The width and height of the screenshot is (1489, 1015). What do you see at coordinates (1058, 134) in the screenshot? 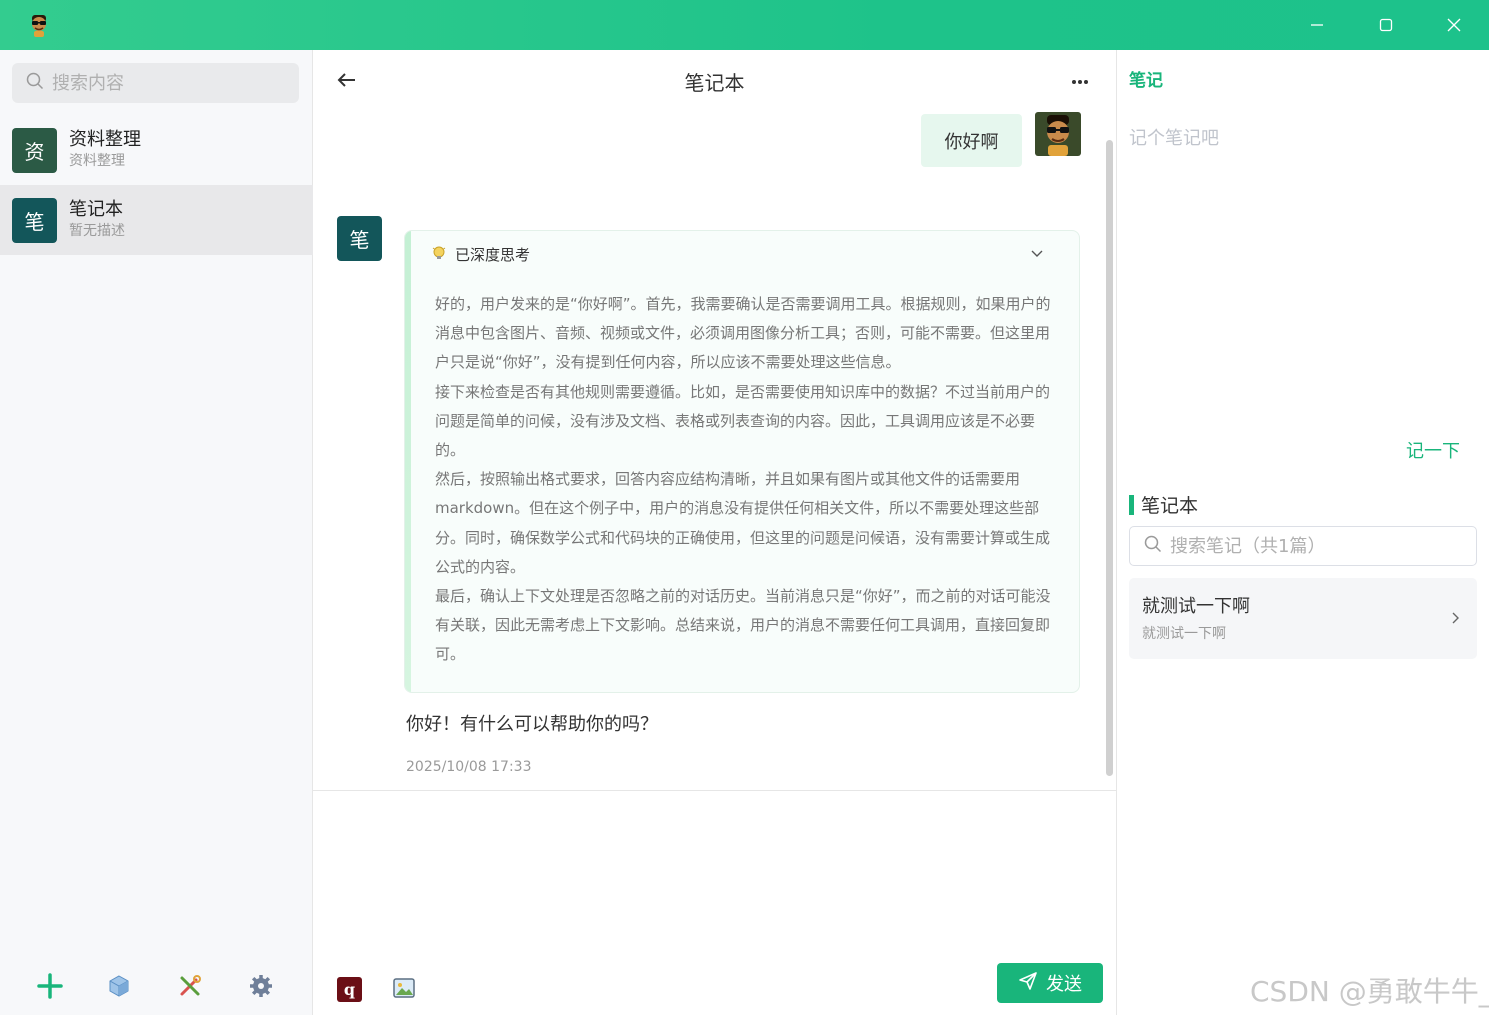
I see `user-avatar` at bounding box center [1058, 134].